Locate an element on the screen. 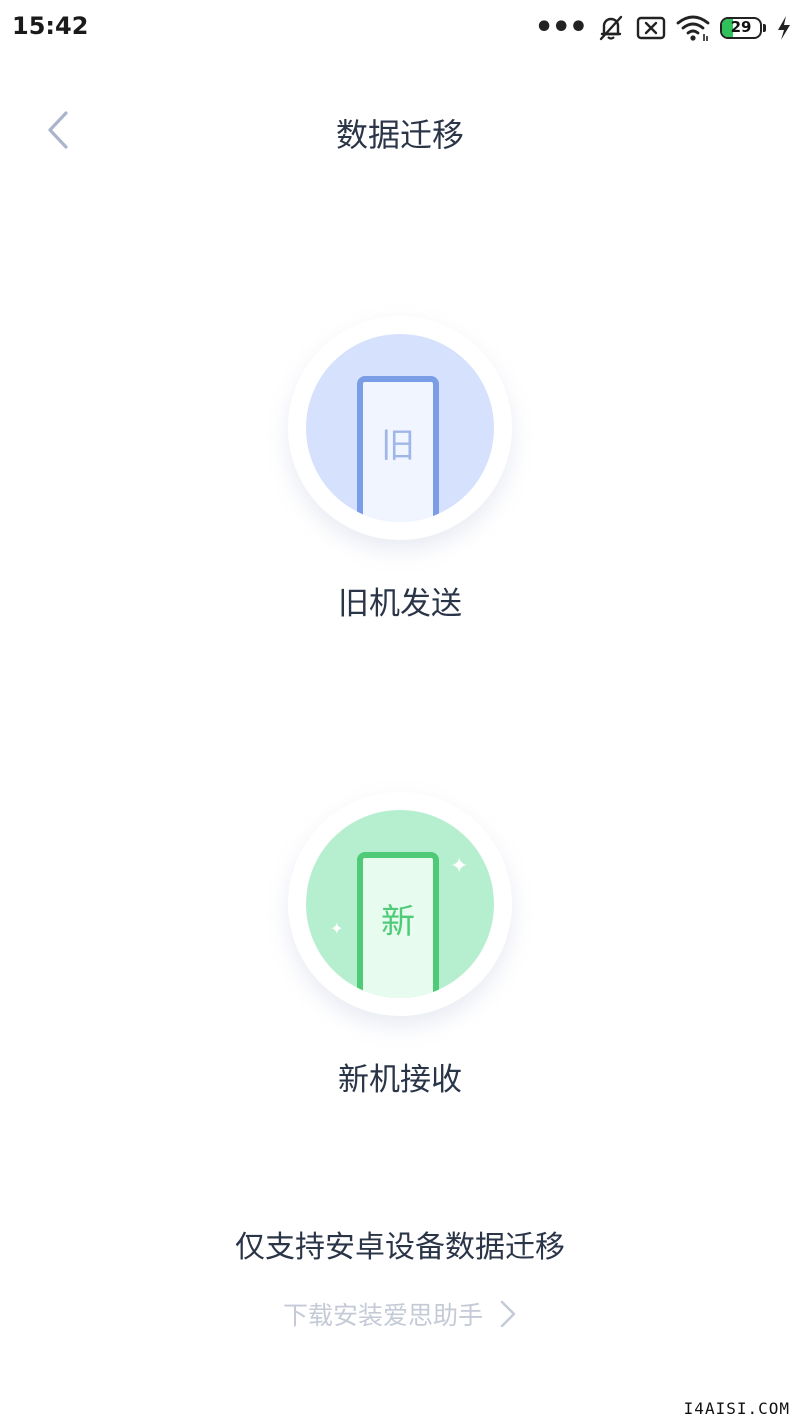 The height and width of the screenshot is (1422, 800). charging-icon is located at coordinates (784, 28).